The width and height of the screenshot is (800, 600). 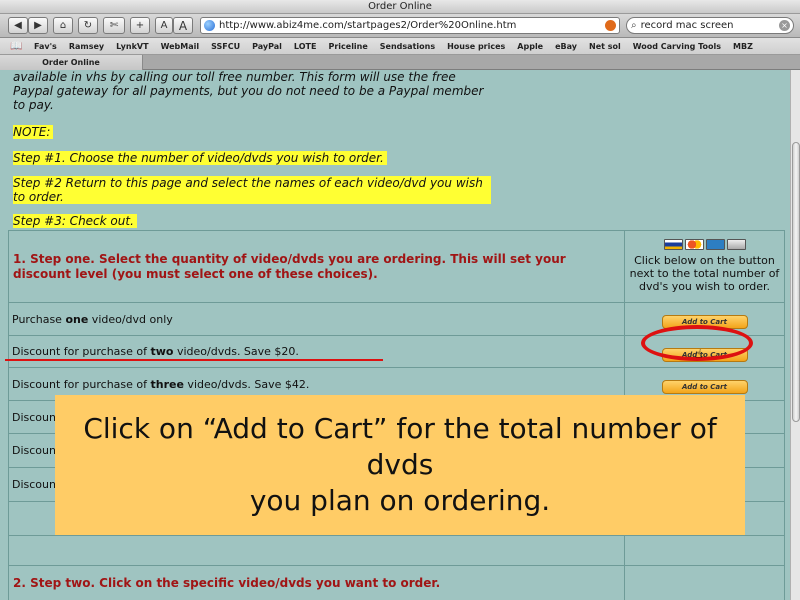 What do you see at coordinates (316, 319) in the screenshot?
I see `qty-option-one: Purchase one video/dvd only` at bounding box center [316, 319].